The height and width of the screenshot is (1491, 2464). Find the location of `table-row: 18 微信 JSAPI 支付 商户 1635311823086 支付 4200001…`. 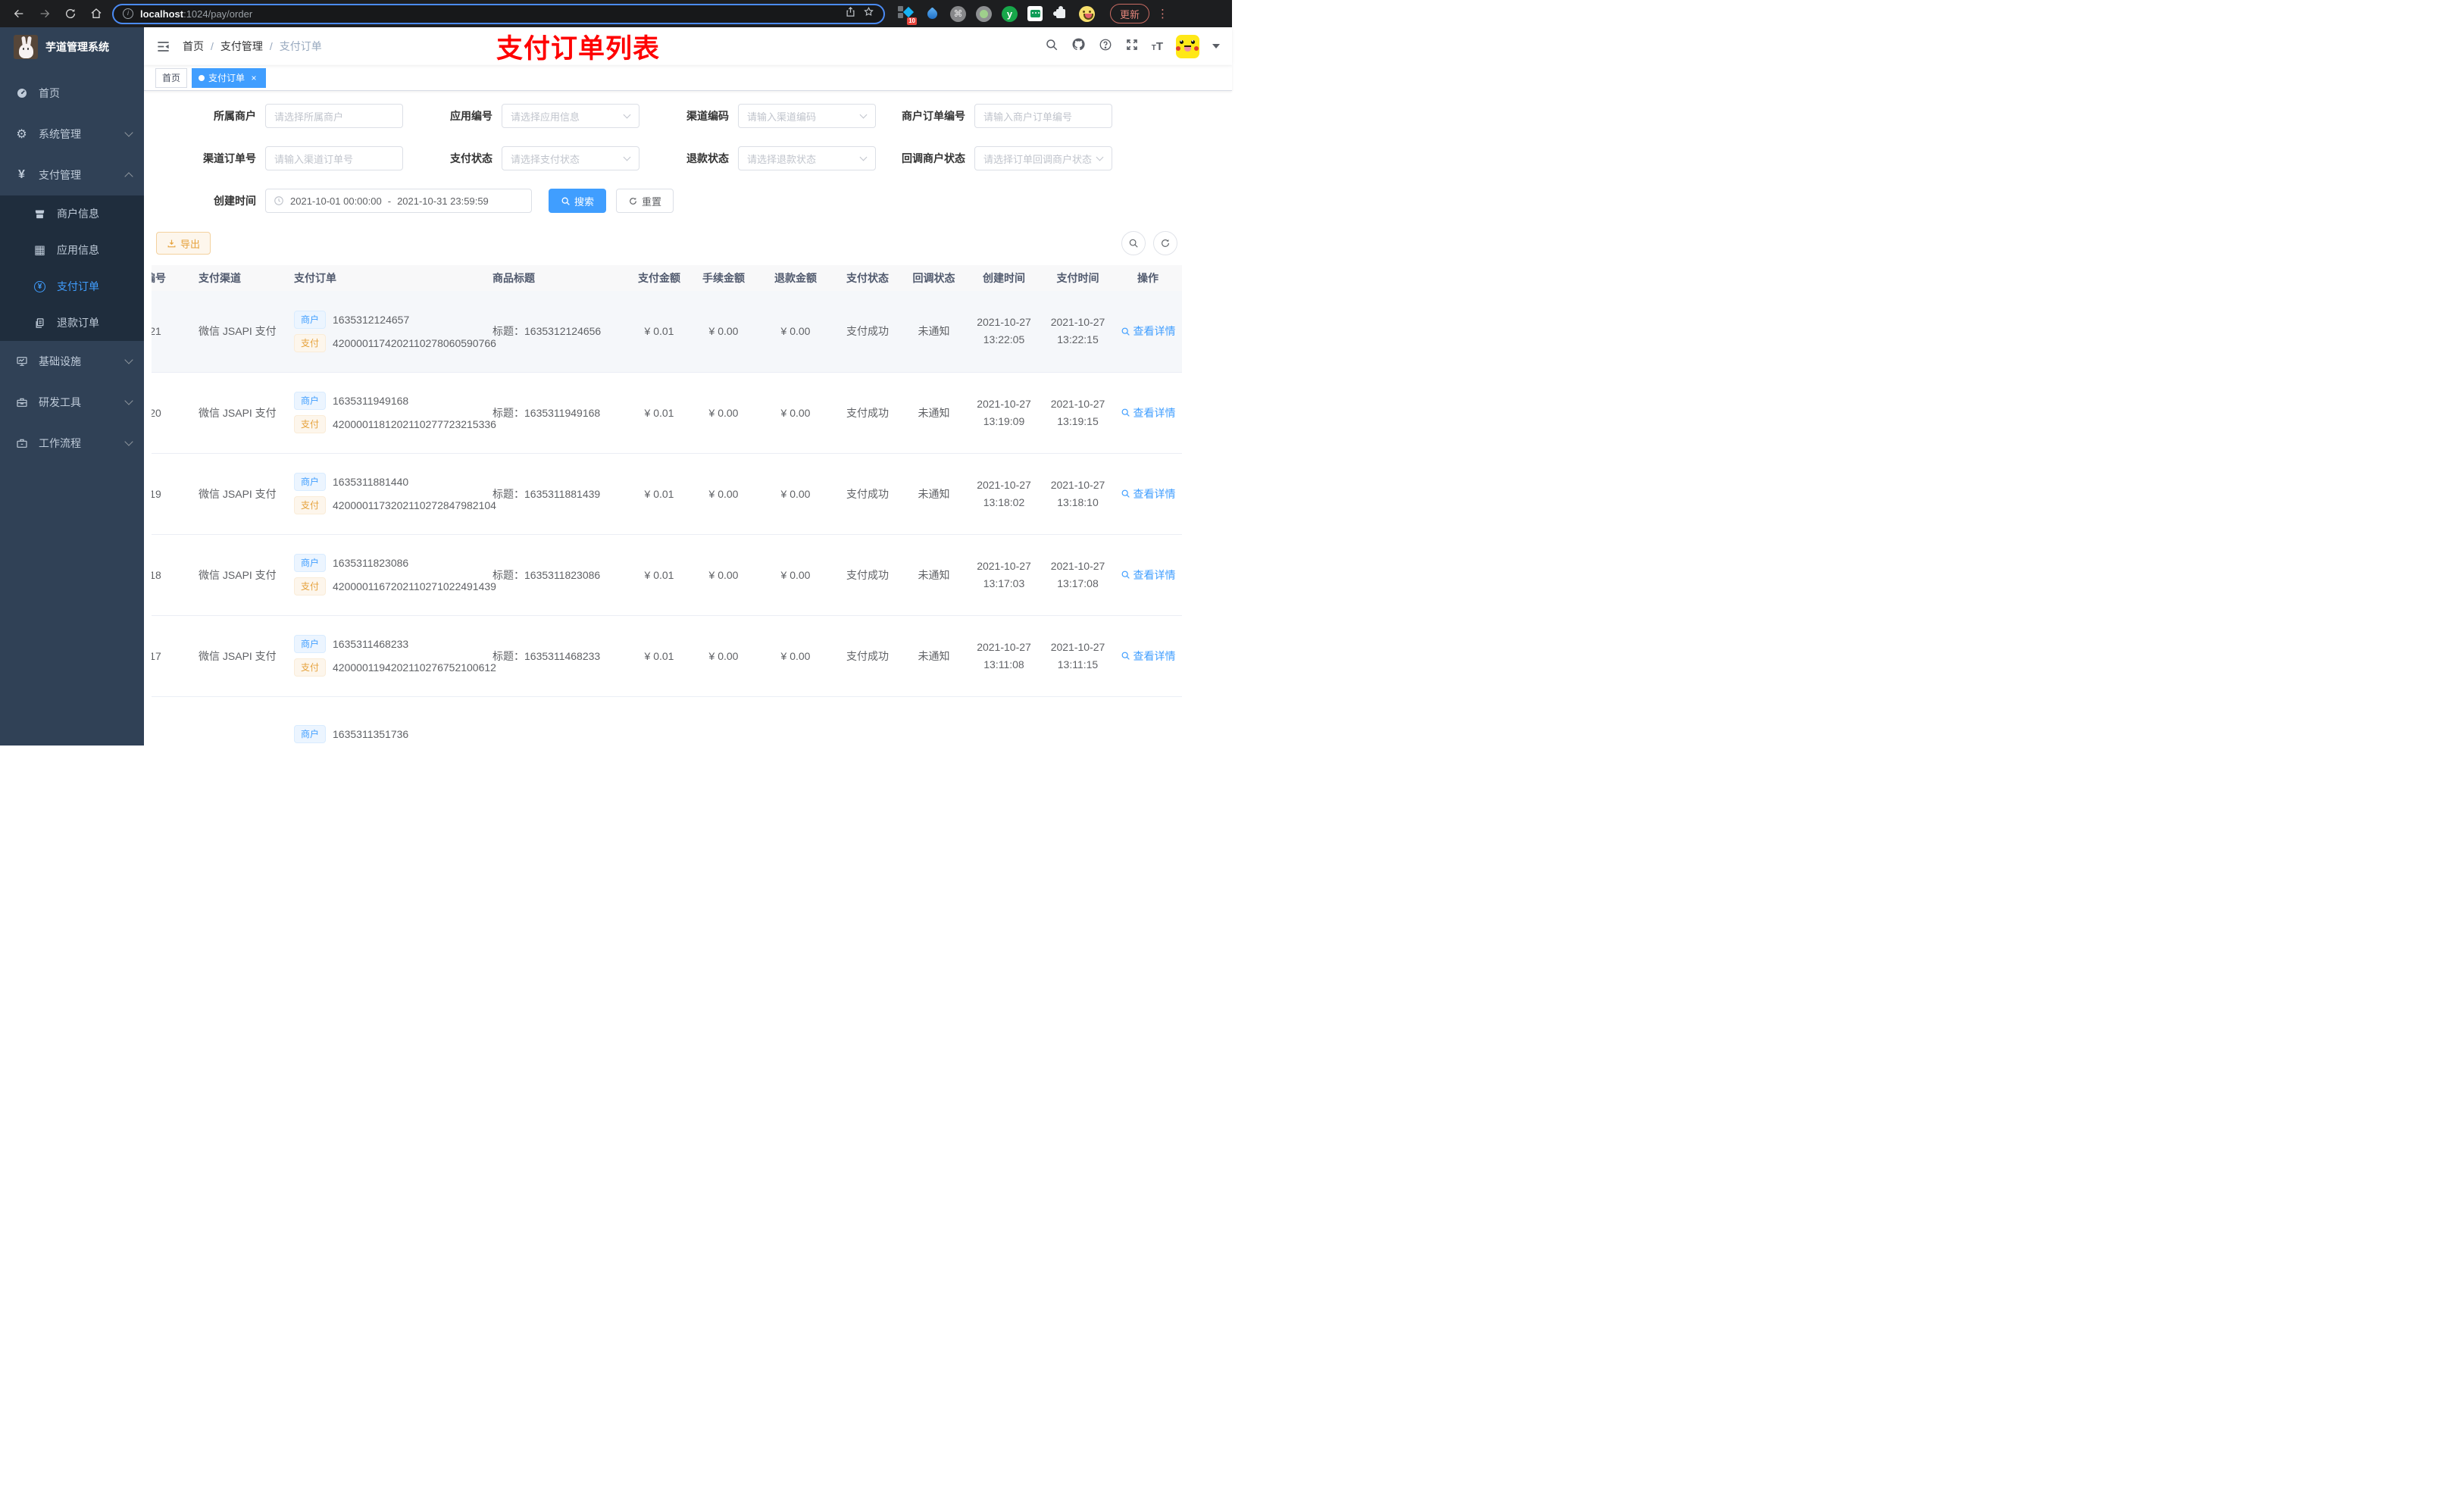

table-row: 18 微信 JSAPI 支付 商户 1635311823086 支付 4200001… is located at coordinates (667, 575).